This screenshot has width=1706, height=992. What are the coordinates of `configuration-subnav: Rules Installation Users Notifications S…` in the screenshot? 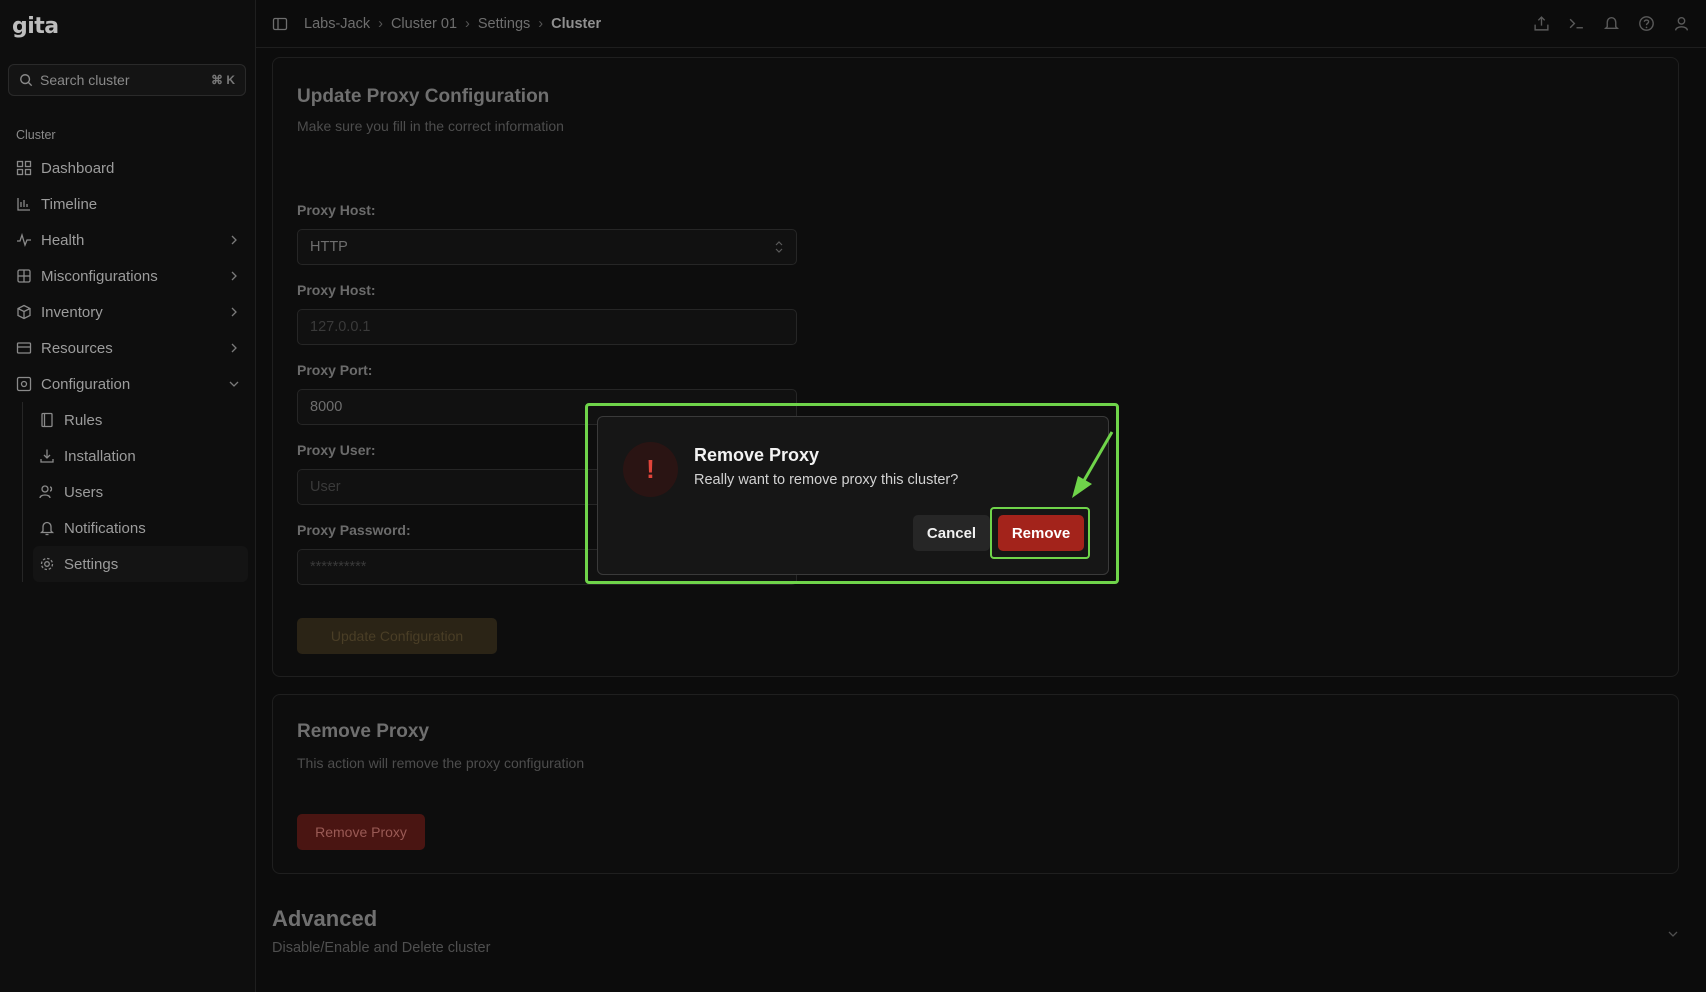 It's located at (135, 492).